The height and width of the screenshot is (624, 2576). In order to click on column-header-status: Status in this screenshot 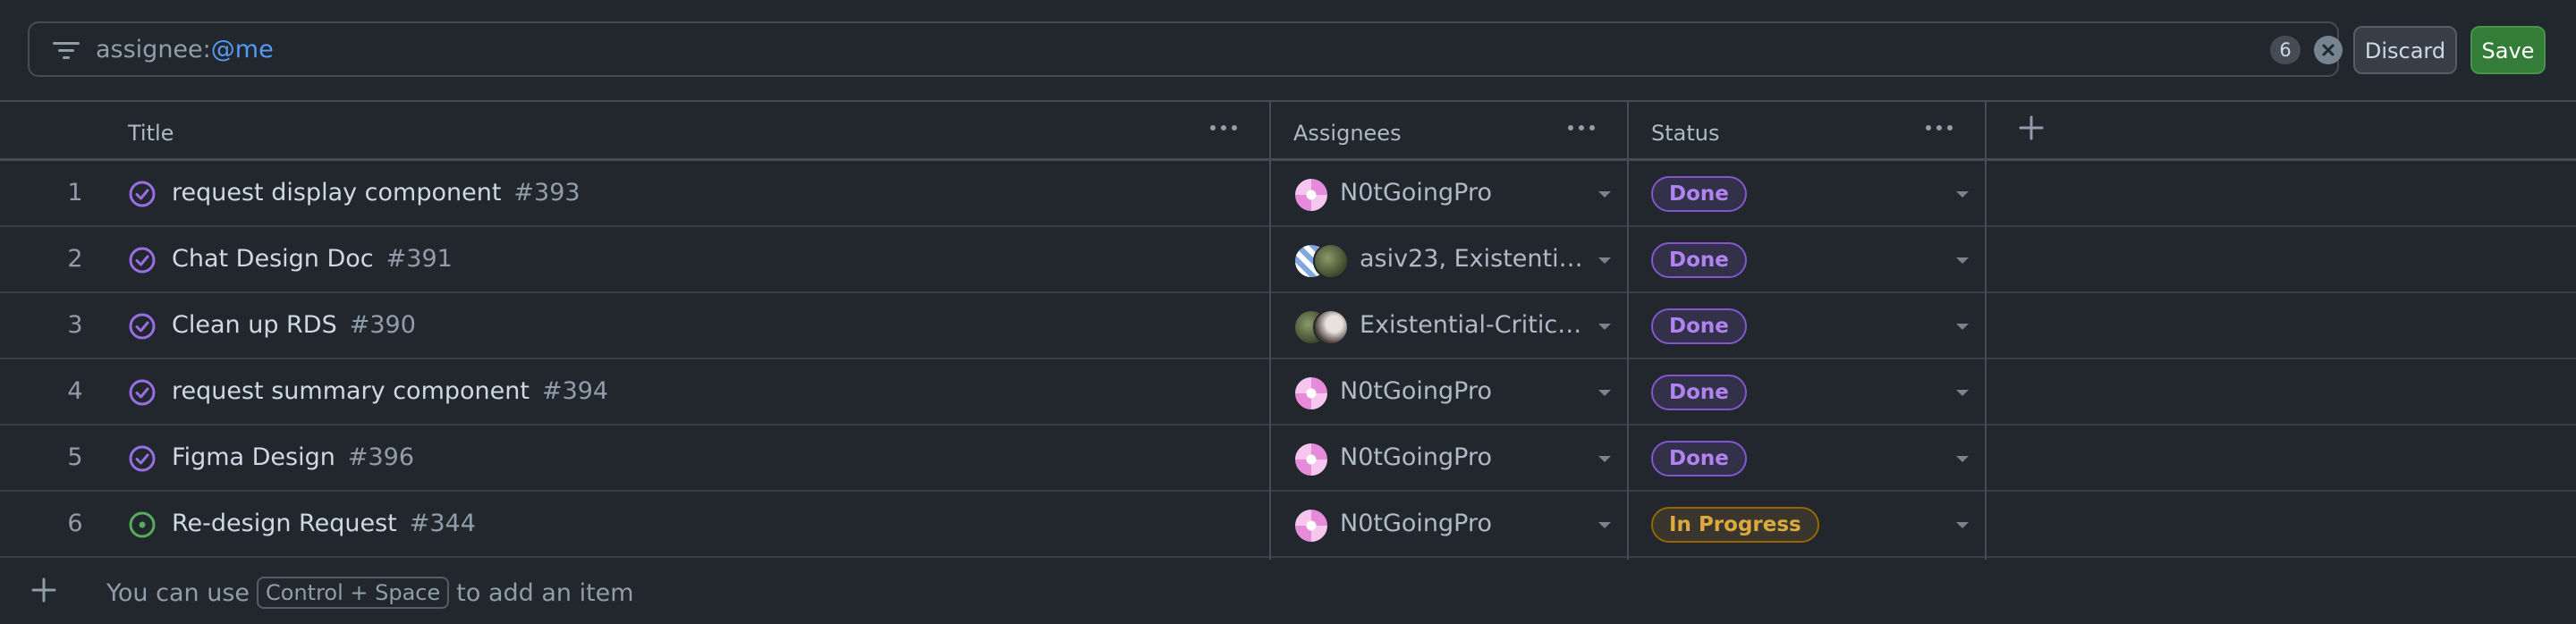, I will do `click(1685, 133)`.